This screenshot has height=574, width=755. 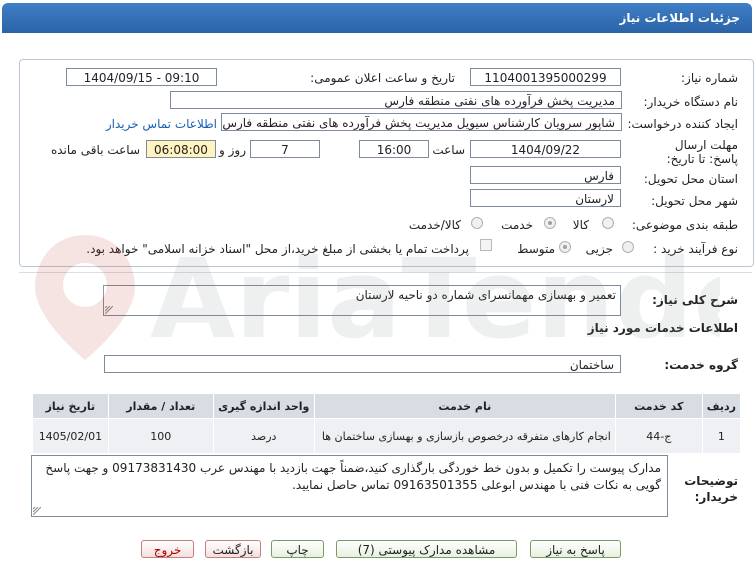 I want to click on col-name: نام خدمت, so click(x=464, y=406).